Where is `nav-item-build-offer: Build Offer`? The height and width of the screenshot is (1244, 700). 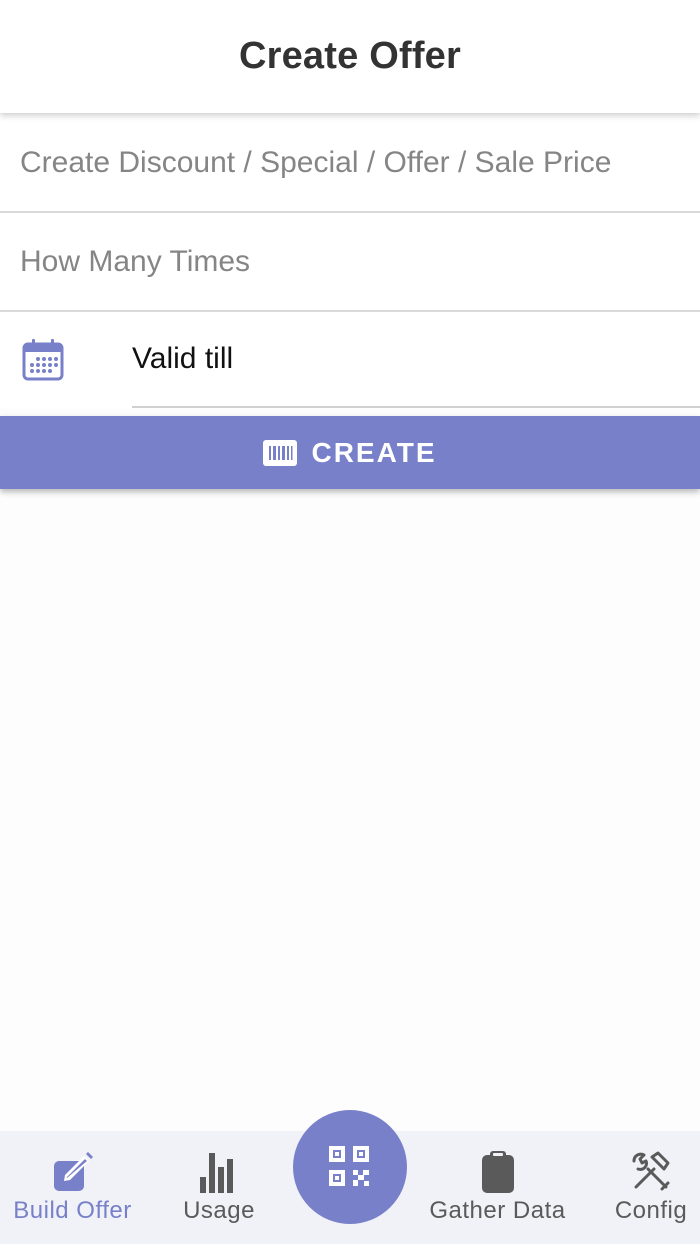 nav-item-build-offer: Build Offer is located at coordinates (72, 1187).